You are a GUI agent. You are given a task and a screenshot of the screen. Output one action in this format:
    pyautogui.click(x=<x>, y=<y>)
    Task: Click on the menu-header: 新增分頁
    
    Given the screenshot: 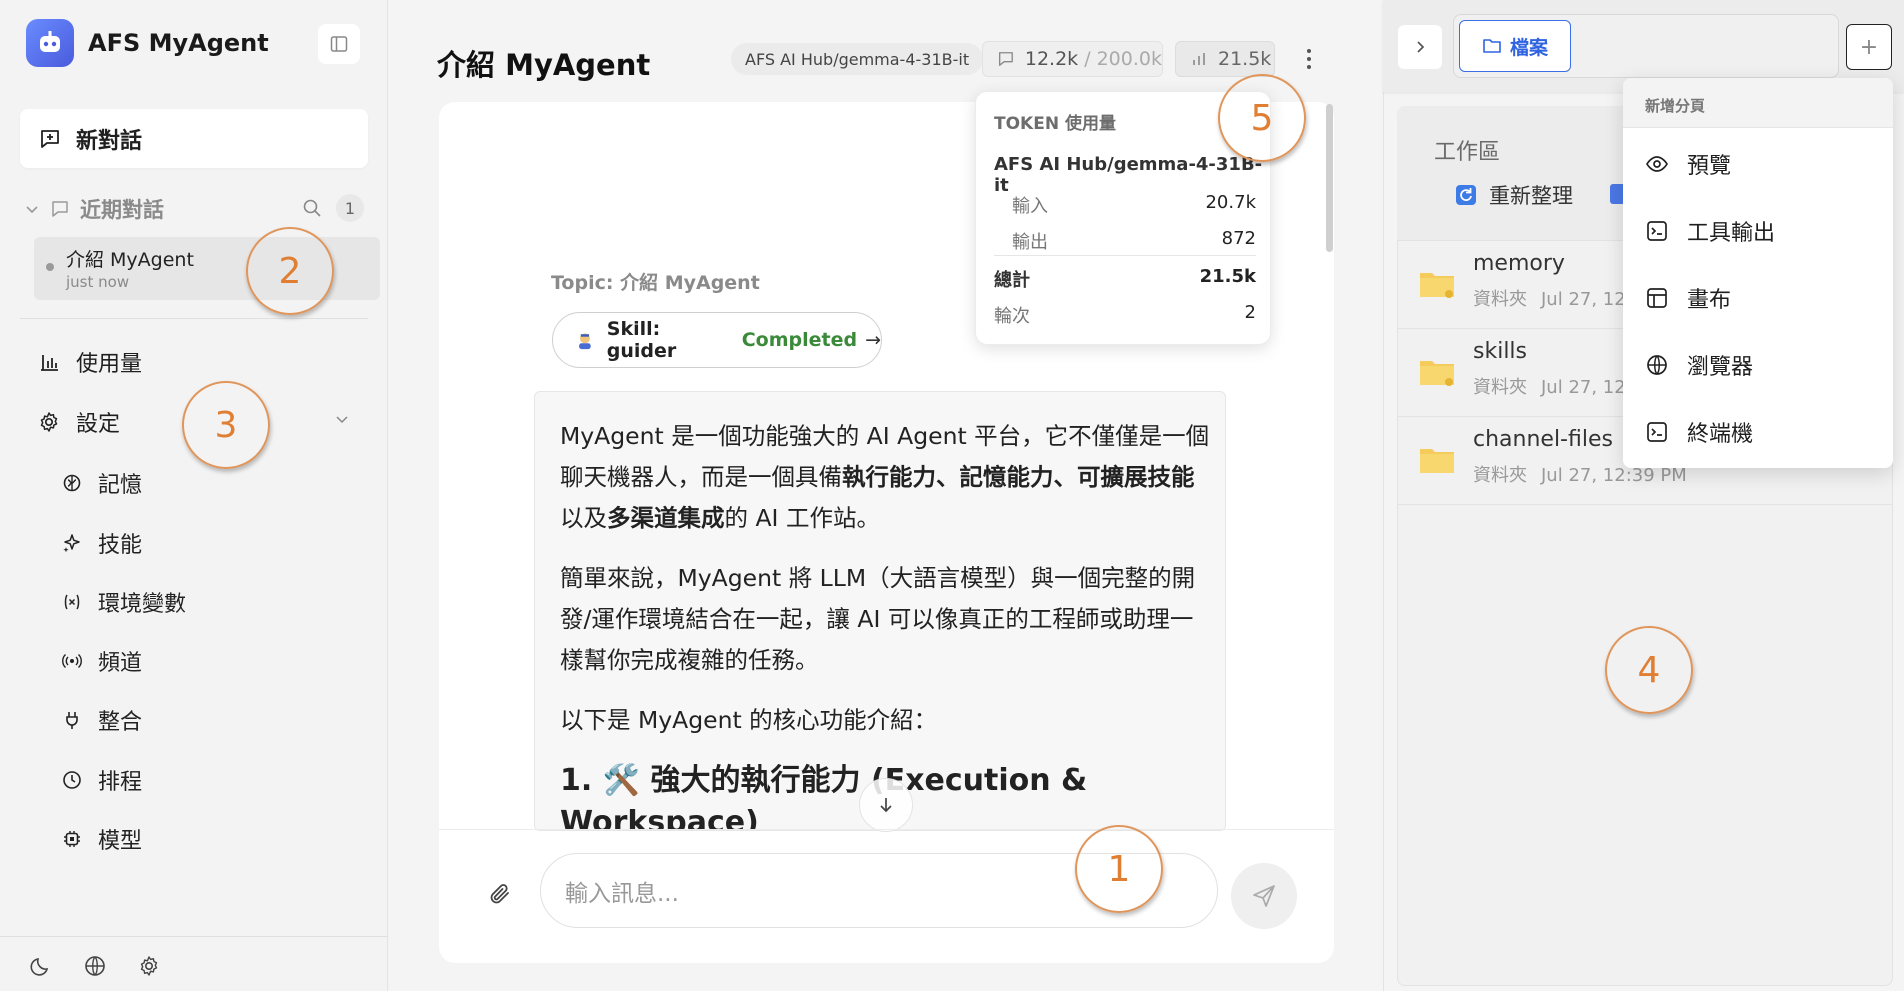 What is the action you would take?
    pyautogui.click(x=1758, y=103)
    